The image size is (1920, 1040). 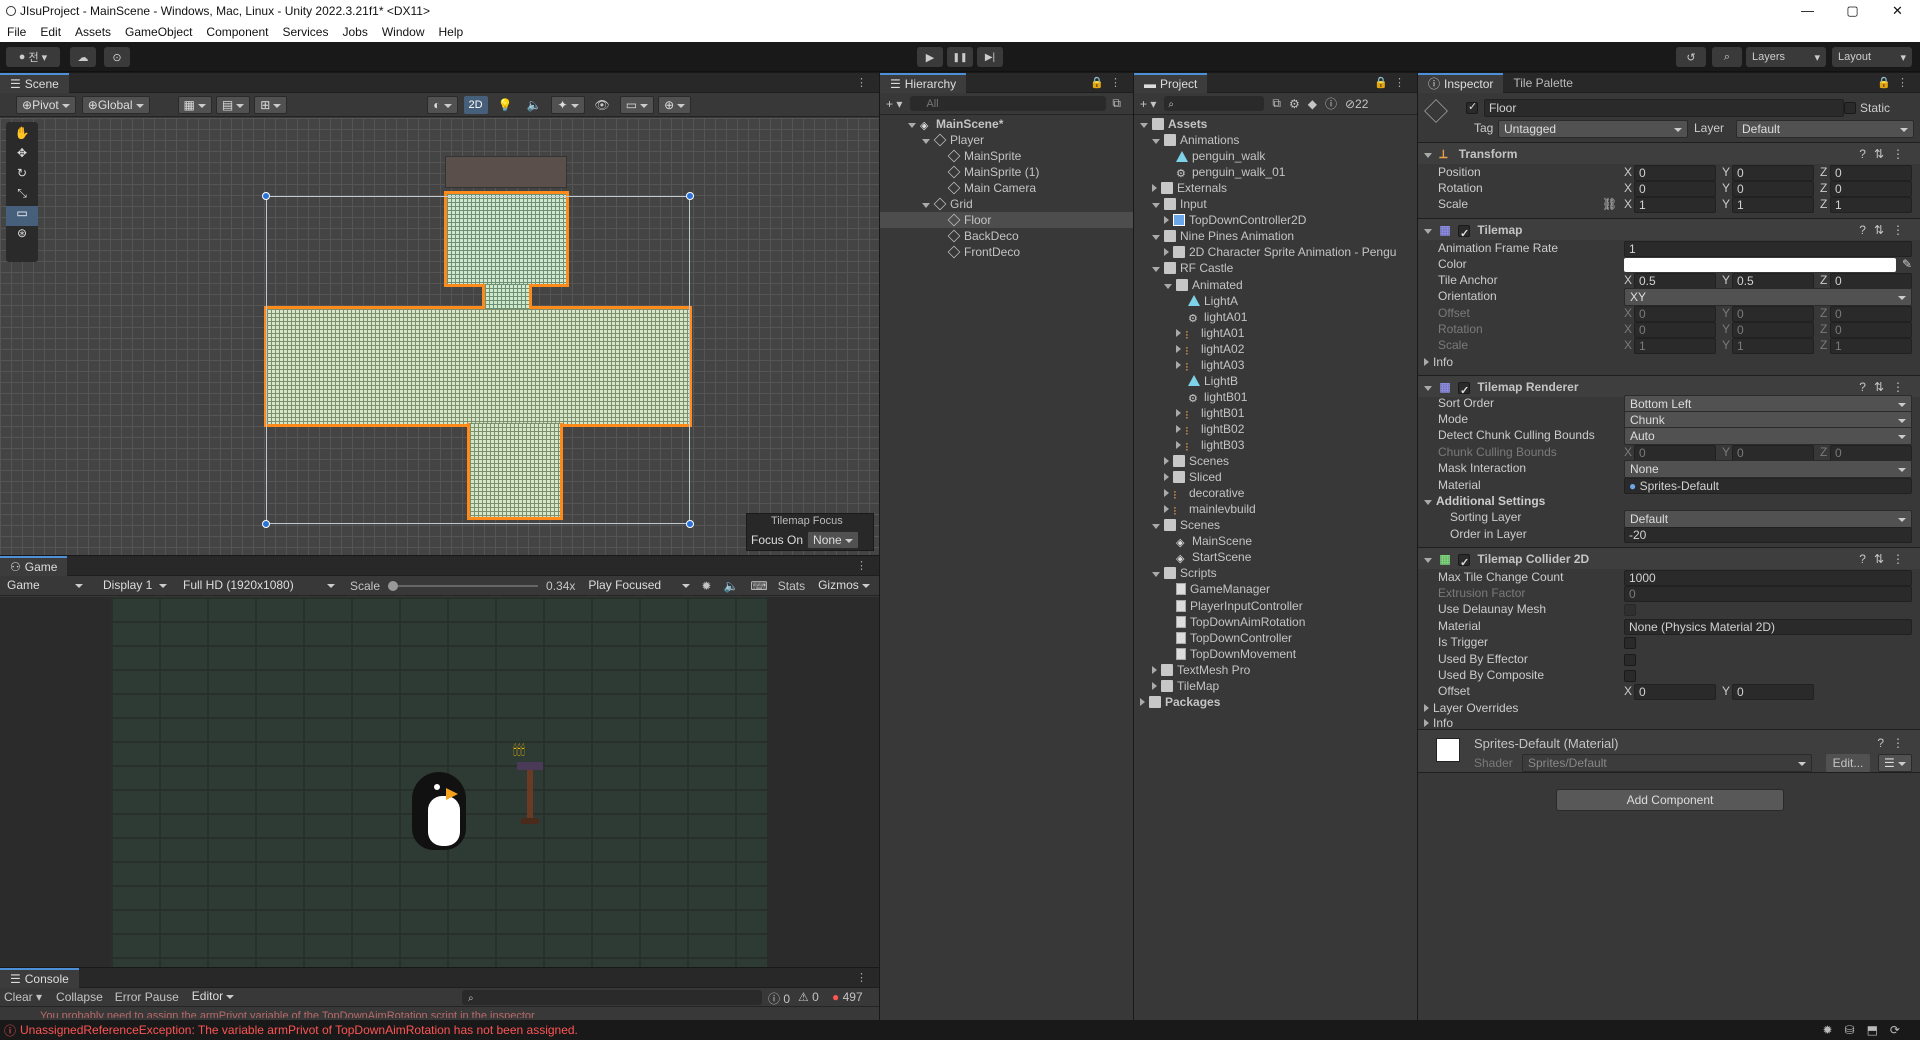 I want to click on active-checkbox, so click(x=1472, y=107).